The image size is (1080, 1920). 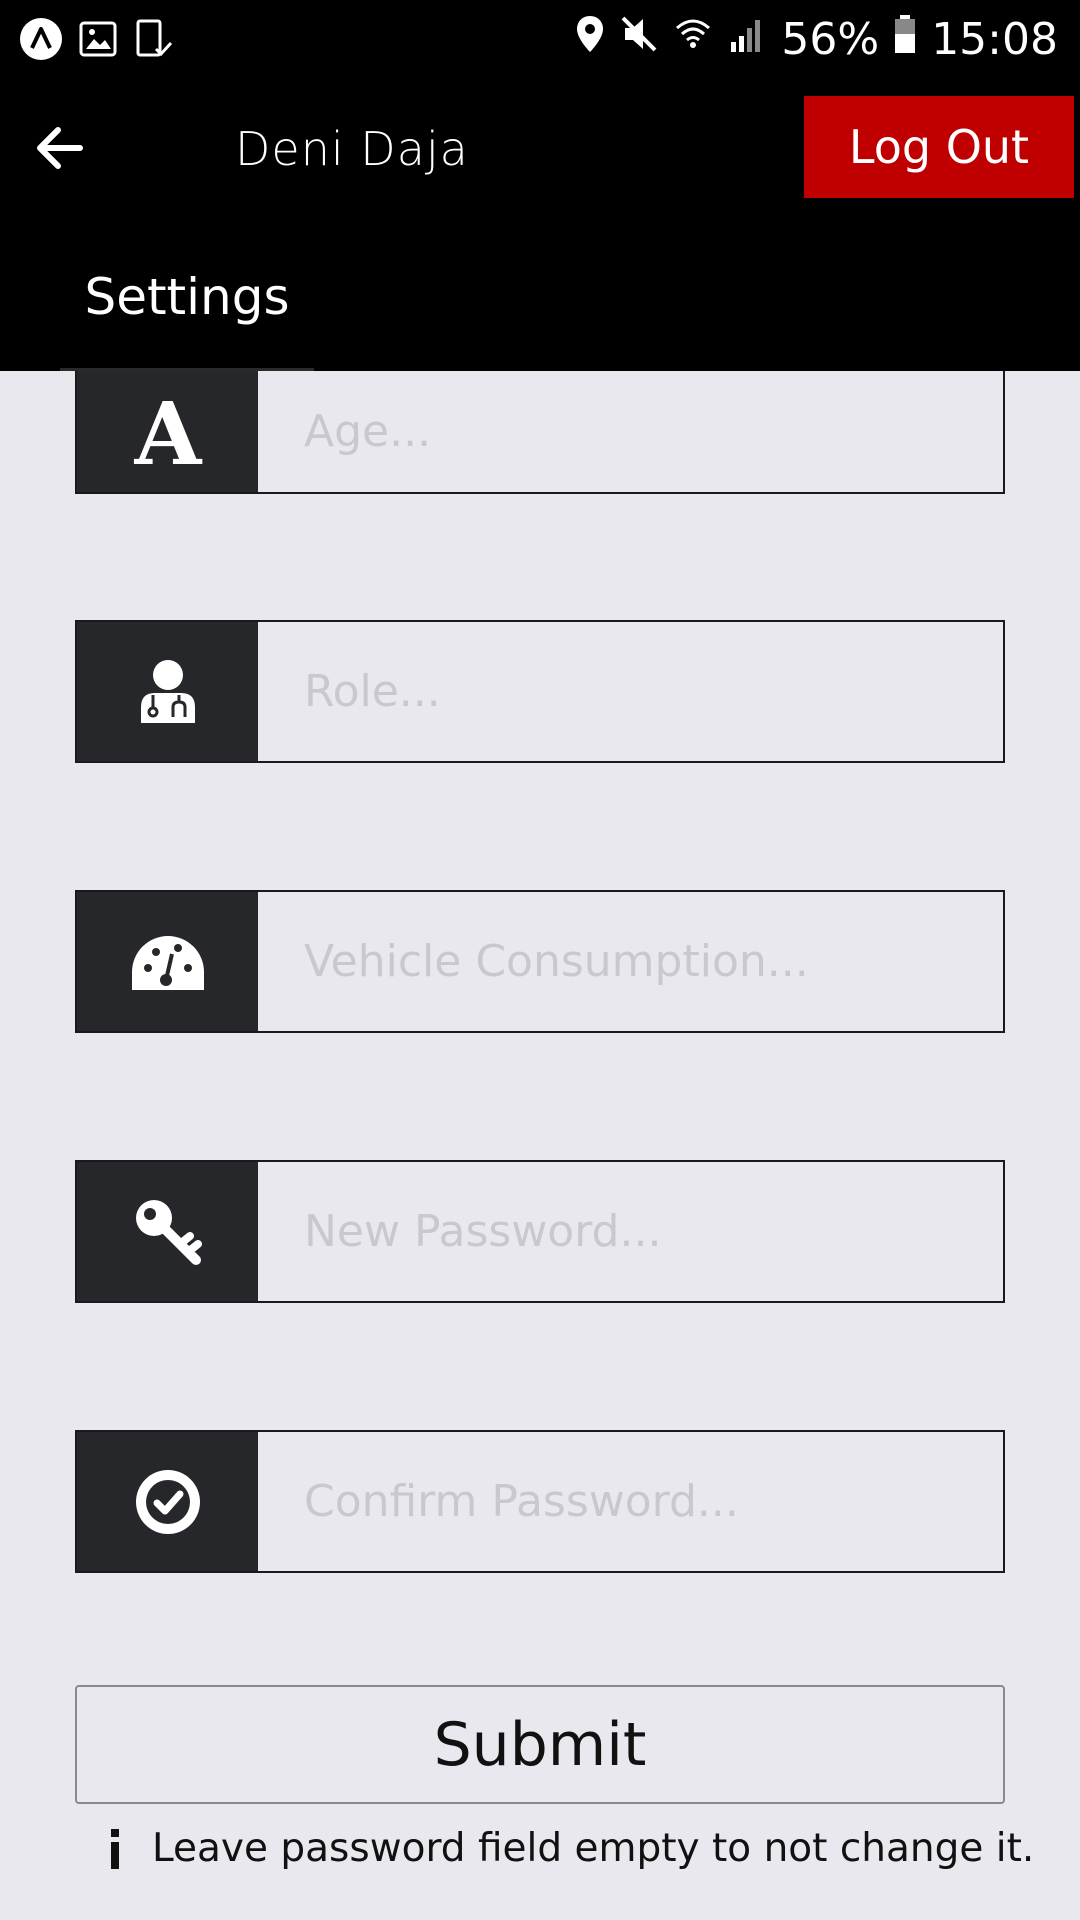 I want to click on new-password-input, so click(x=630, y=1231).